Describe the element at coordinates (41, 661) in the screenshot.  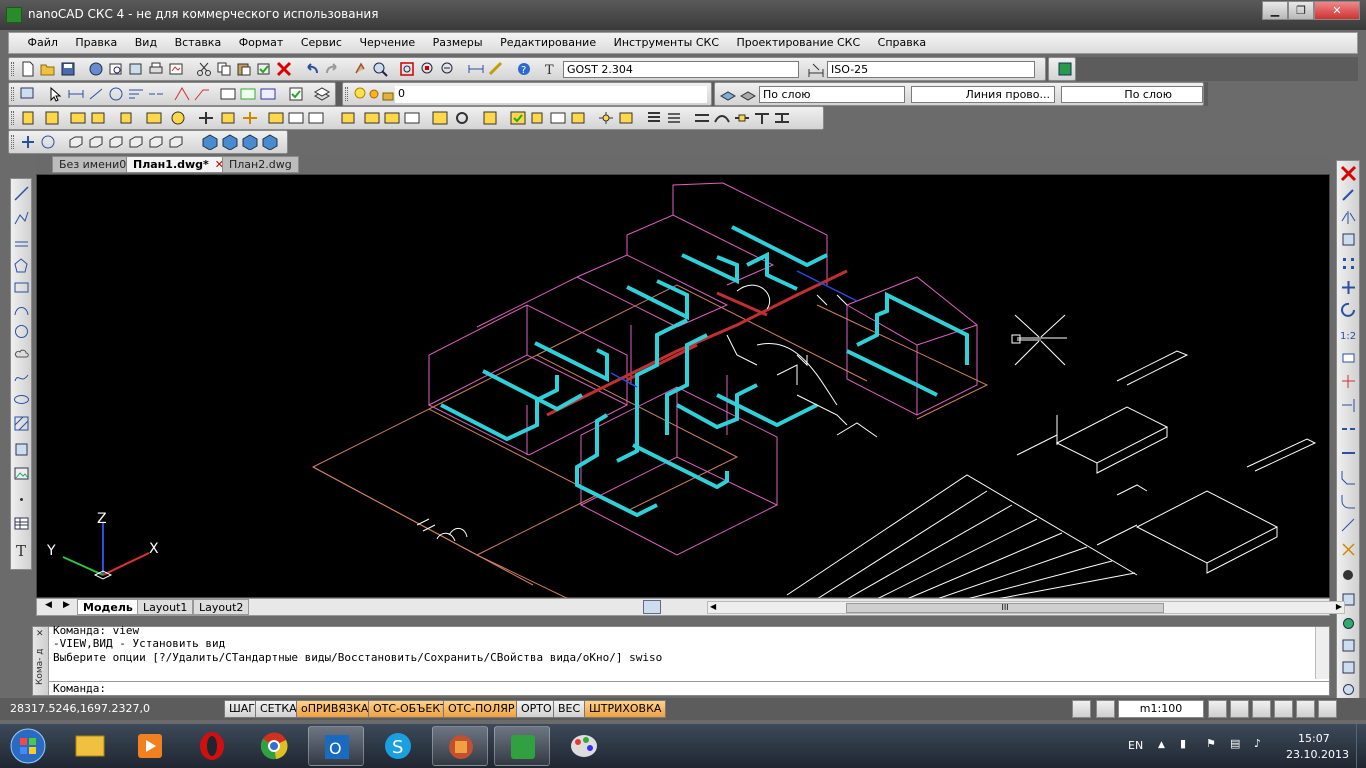
I see `command-window-handle: ✕ Кома- д` at that location.